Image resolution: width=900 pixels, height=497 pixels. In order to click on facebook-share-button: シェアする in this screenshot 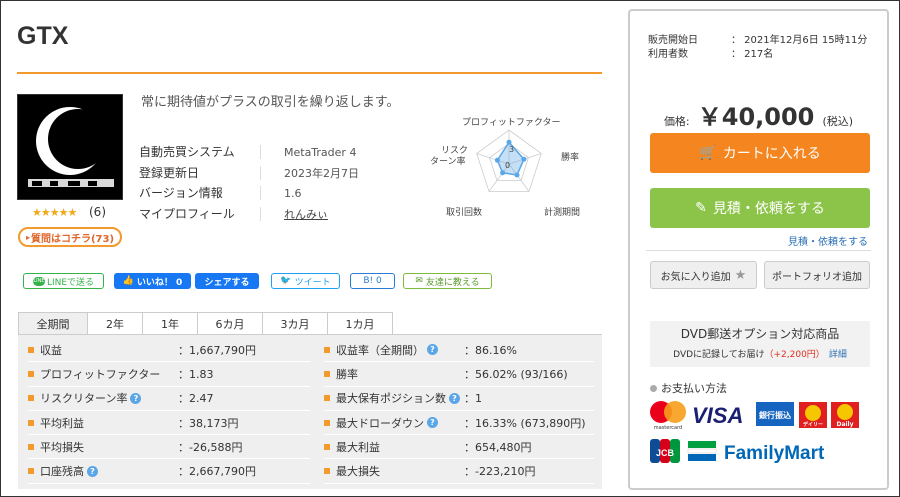, I will do `click(227, 281)`.